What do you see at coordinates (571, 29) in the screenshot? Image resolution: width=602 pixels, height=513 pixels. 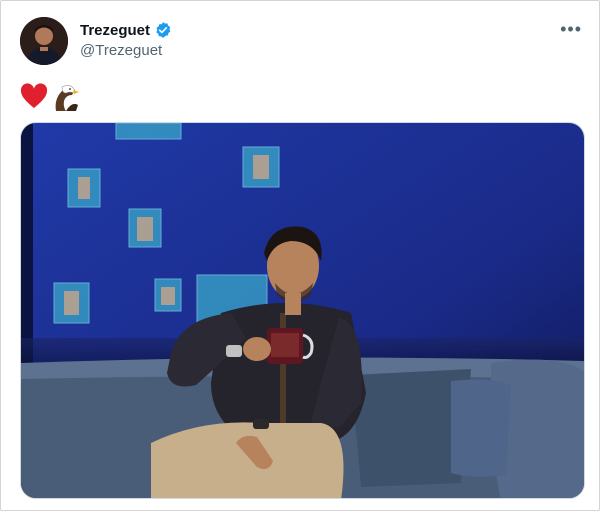 I see `more-options-icon: •••` at bounding box center [571, 29].